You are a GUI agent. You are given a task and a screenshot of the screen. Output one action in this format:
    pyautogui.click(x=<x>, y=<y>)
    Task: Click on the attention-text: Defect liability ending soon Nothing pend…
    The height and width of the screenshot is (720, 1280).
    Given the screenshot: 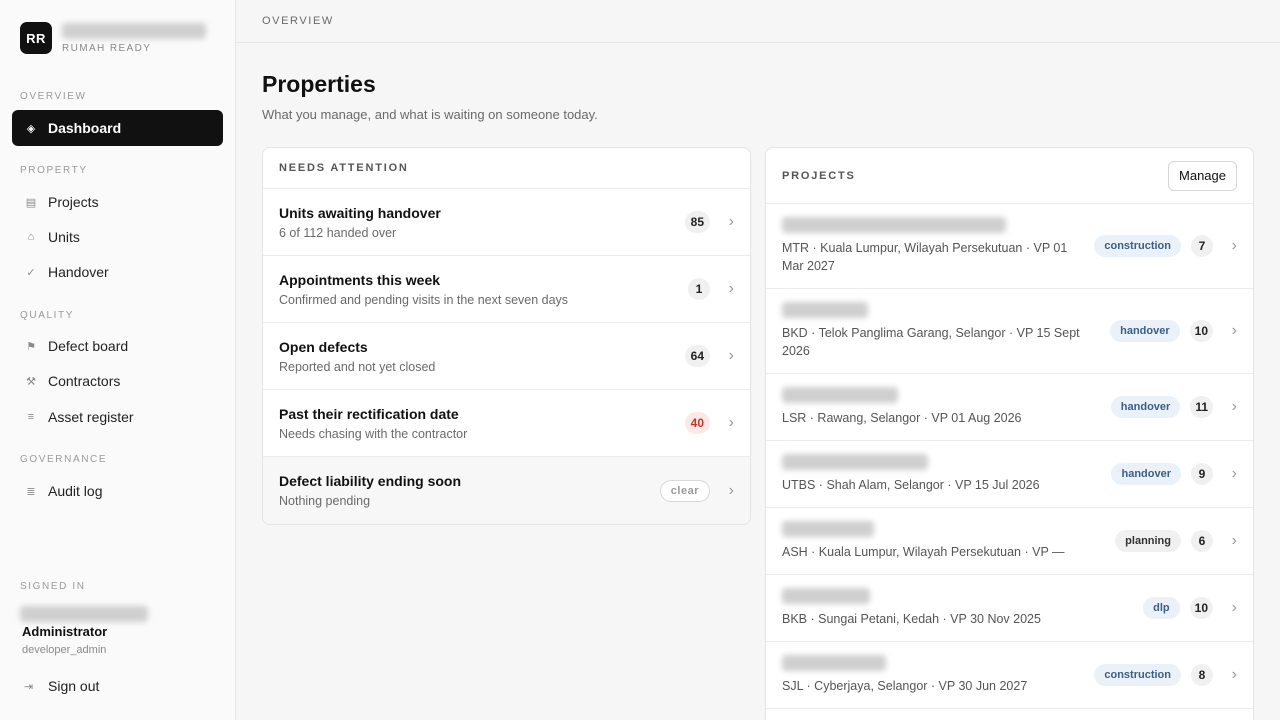 What is the action you would take?
    pyautogui.click(x=469, y=490)
    